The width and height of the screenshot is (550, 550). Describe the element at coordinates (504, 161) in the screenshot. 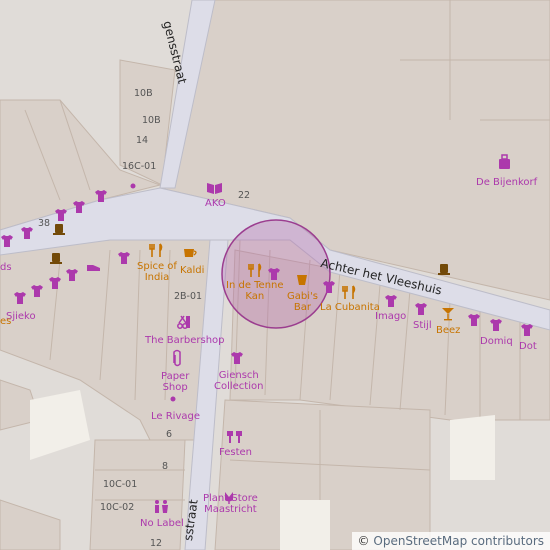

I see `department-store-icon` at that location.